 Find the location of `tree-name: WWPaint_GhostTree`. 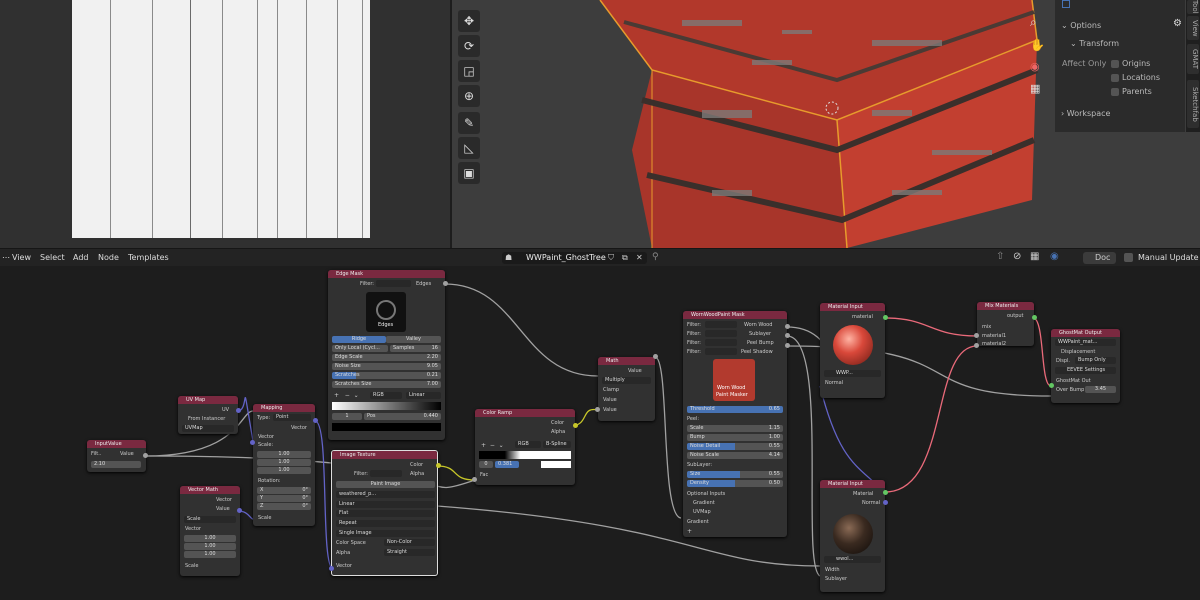

tree-name: WWPaint_GhostTree is located at coordinates (566, 257).